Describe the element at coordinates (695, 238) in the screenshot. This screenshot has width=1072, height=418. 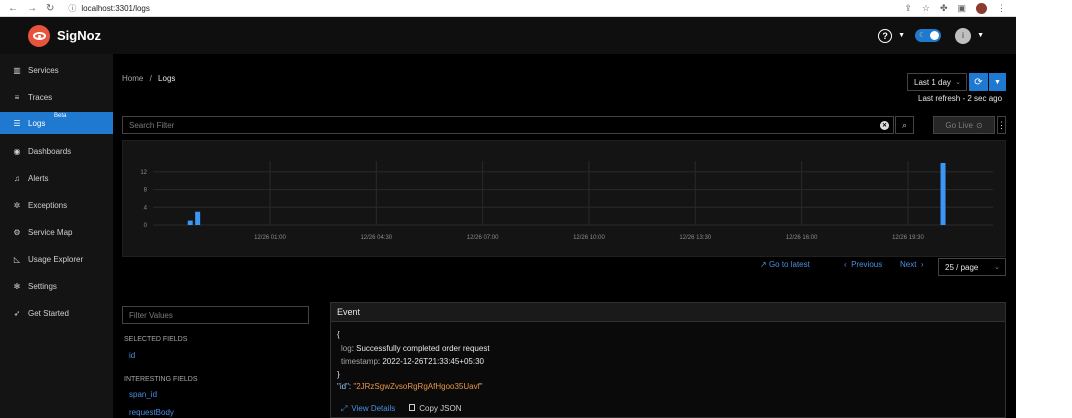
I see `x-tick-label: 12/26 13:30` at that location.